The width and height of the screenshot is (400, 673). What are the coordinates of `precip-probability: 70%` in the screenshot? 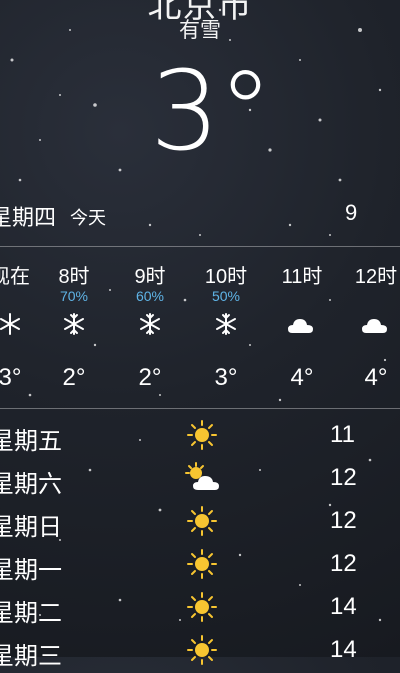 It's located at (74, 296).